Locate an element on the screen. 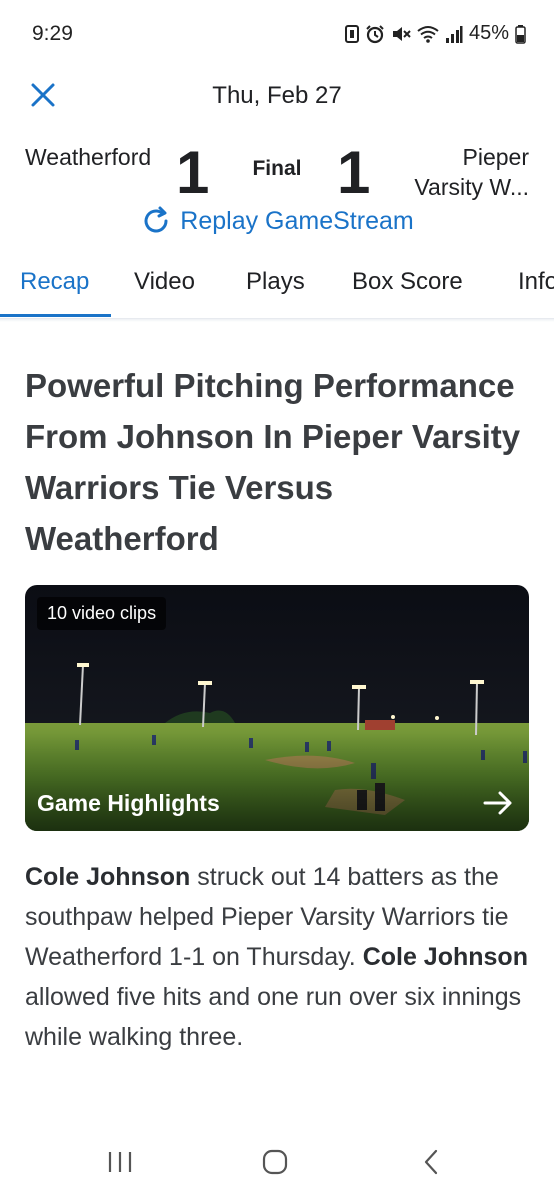 This screenshot has width=554, height=1200. recents-icon is located at coordinates (120, 1162).